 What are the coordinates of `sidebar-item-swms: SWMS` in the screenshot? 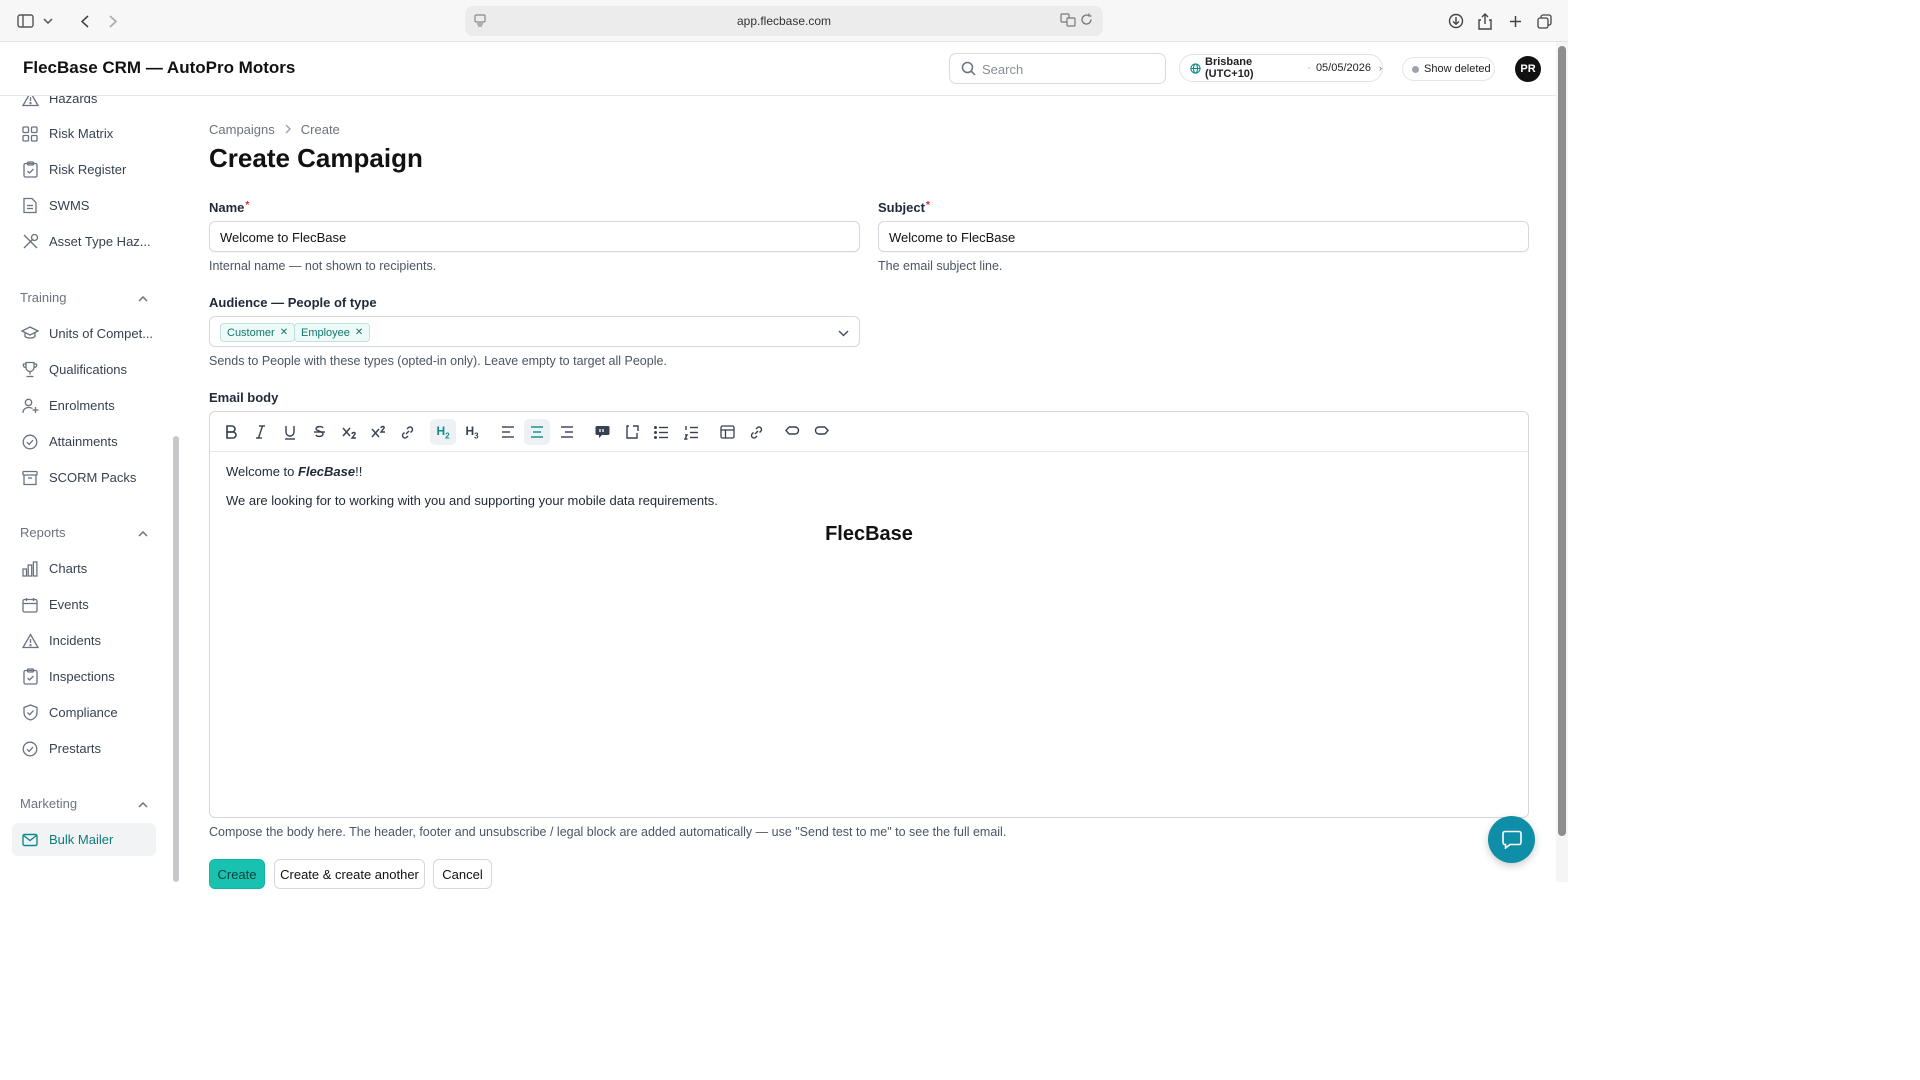 It's located at (84, 205).